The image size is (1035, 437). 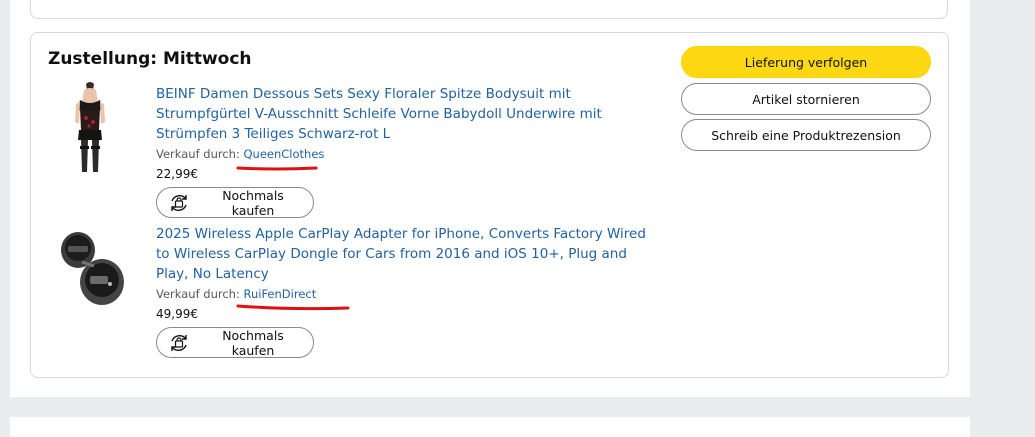 What do you see at coordinates (806, 99) in the screenshot?
I see `cancel-item-button: Artikel stornieren` at bounding box center [806, 99].